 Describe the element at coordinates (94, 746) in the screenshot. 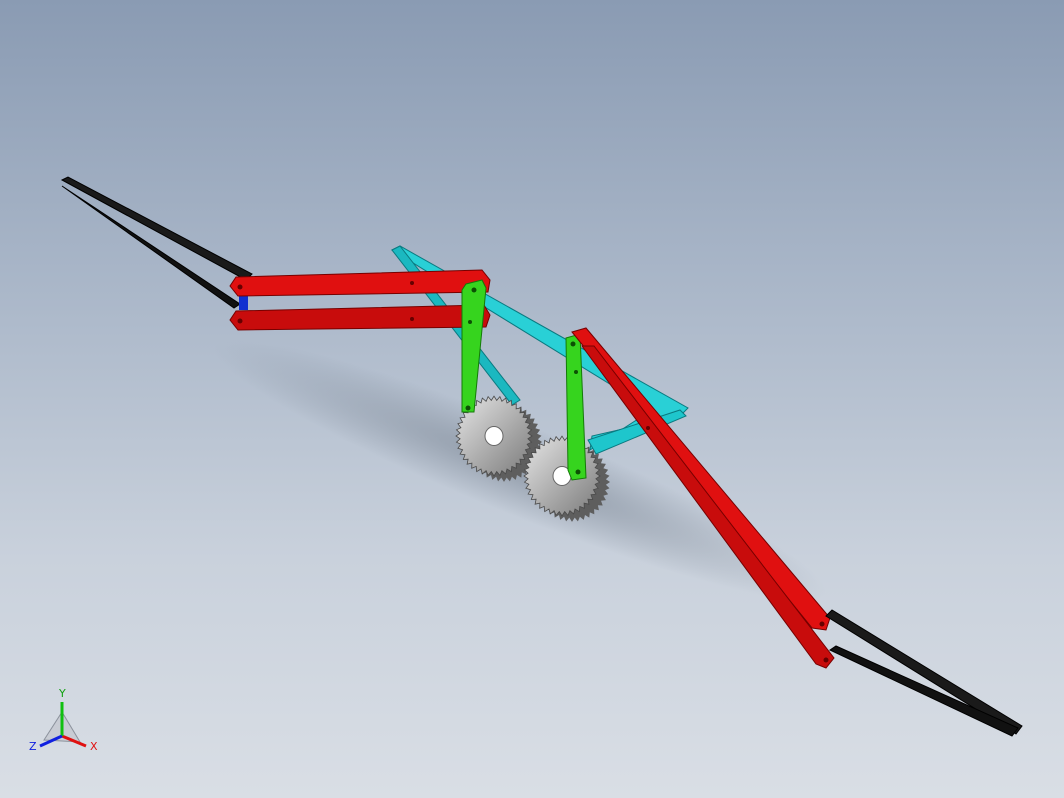

I see `x-axis-label: X` at that location.